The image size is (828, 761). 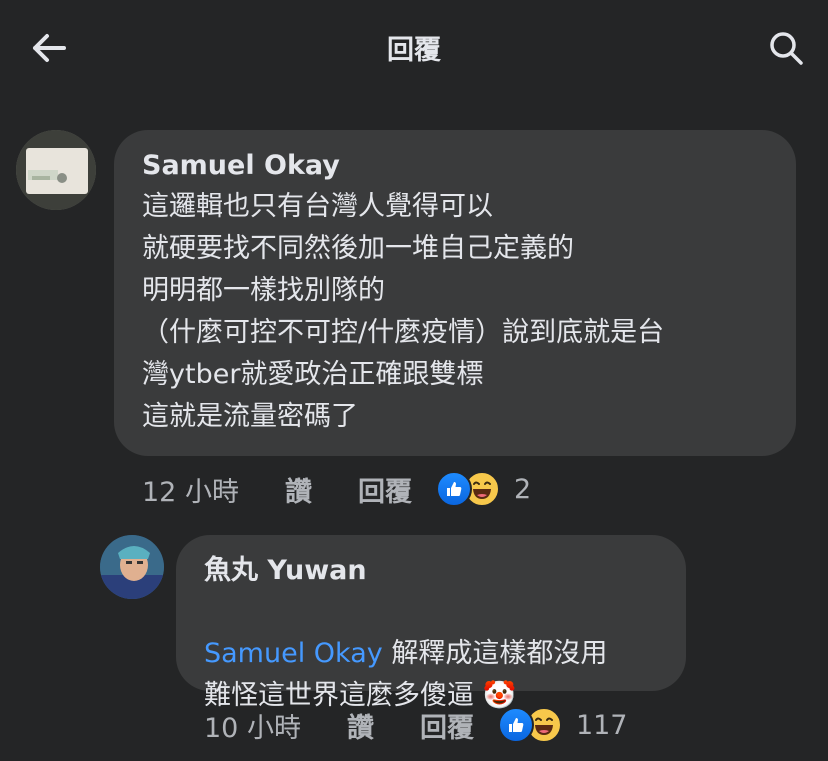 I want to click on comment-author: 魚丸 Yuwan, so click(x=439, y=571).